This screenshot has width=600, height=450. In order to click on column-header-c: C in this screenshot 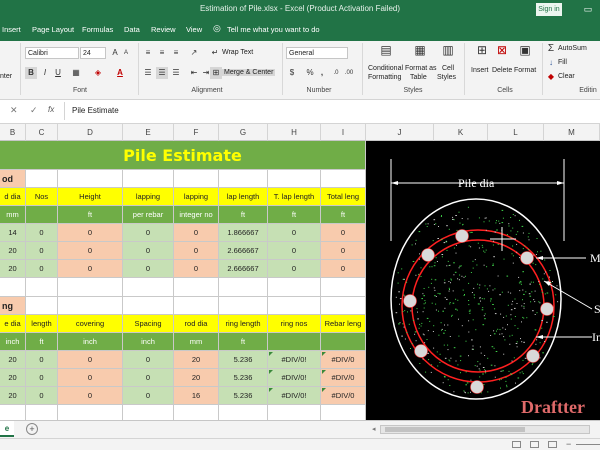, I will do `click(42, 132)`.